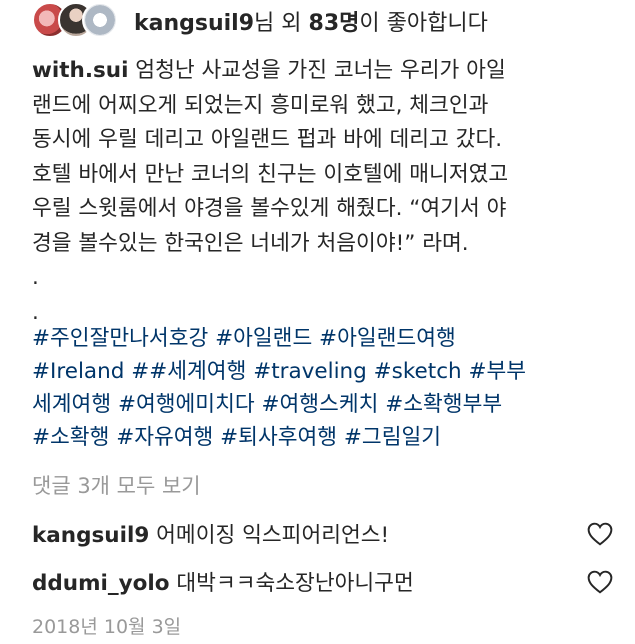  Describe the element at coordinates (194, 23) in the screenshot. I see `liker-username: kangsuil9` at that location.